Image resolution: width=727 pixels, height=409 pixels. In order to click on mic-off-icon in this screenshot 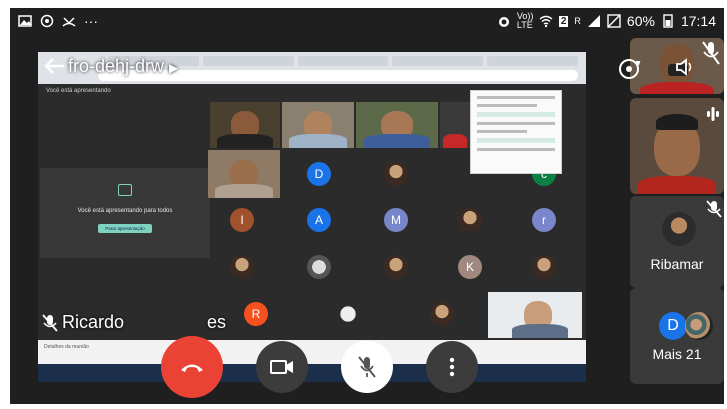, I will do `click(367, 367)`.